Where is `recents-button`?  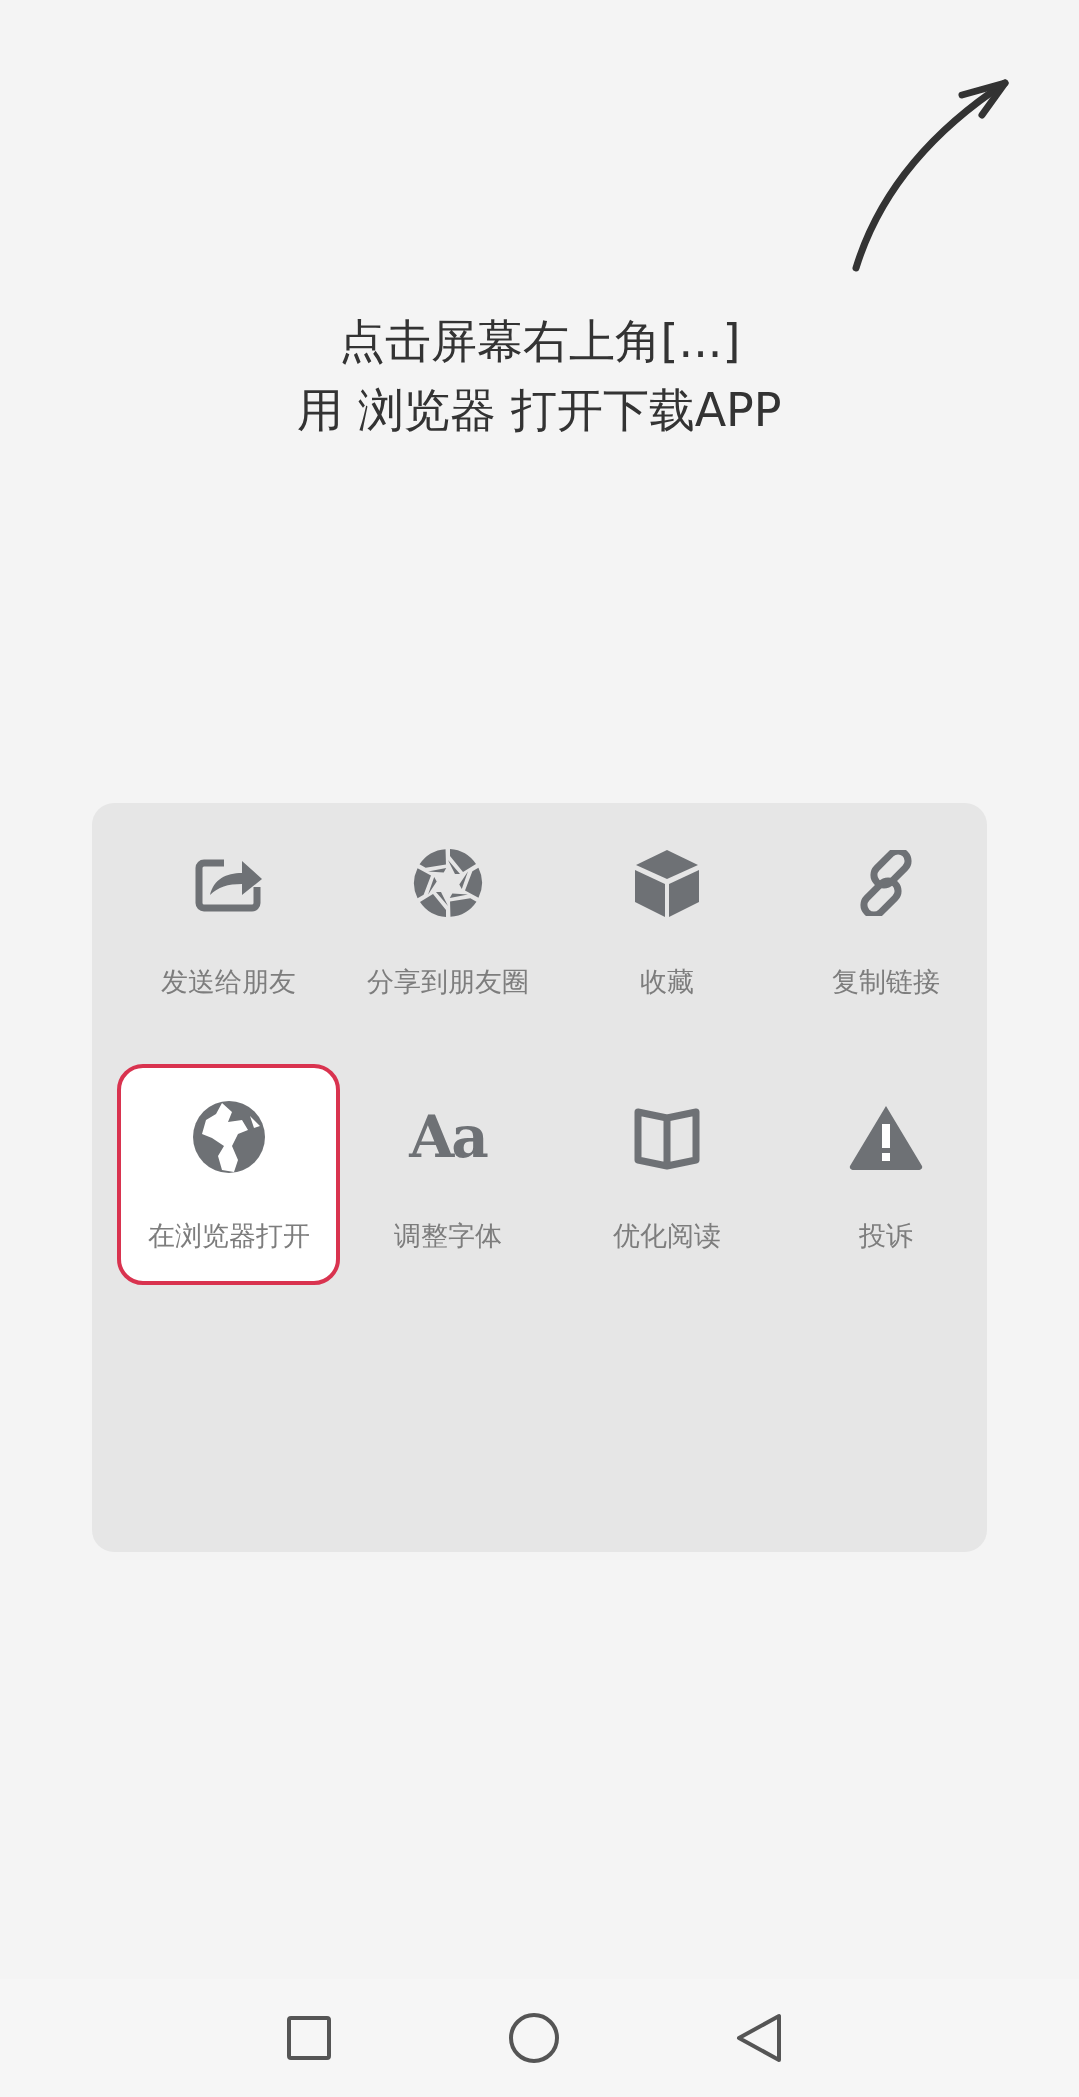 recents-button is located at coordinates (309, 2038).